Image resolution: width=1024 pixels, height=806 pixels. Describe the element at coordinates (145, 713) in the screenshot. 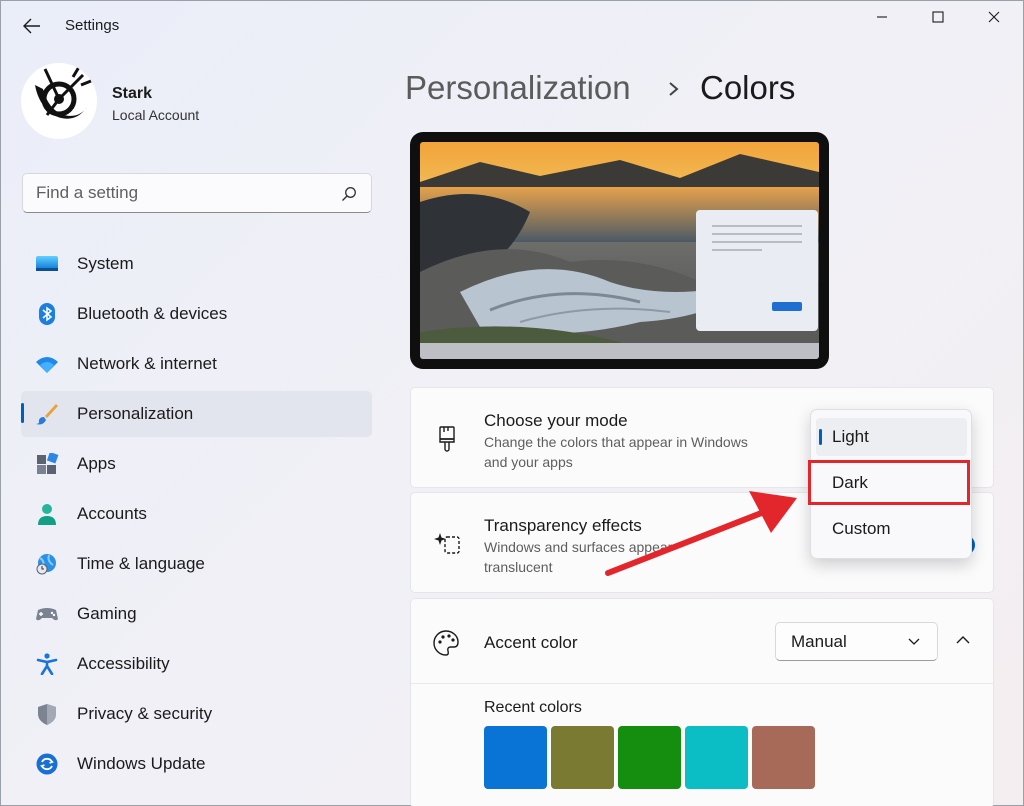

I see `sidebar-item-label: Privacy & security` at that location.